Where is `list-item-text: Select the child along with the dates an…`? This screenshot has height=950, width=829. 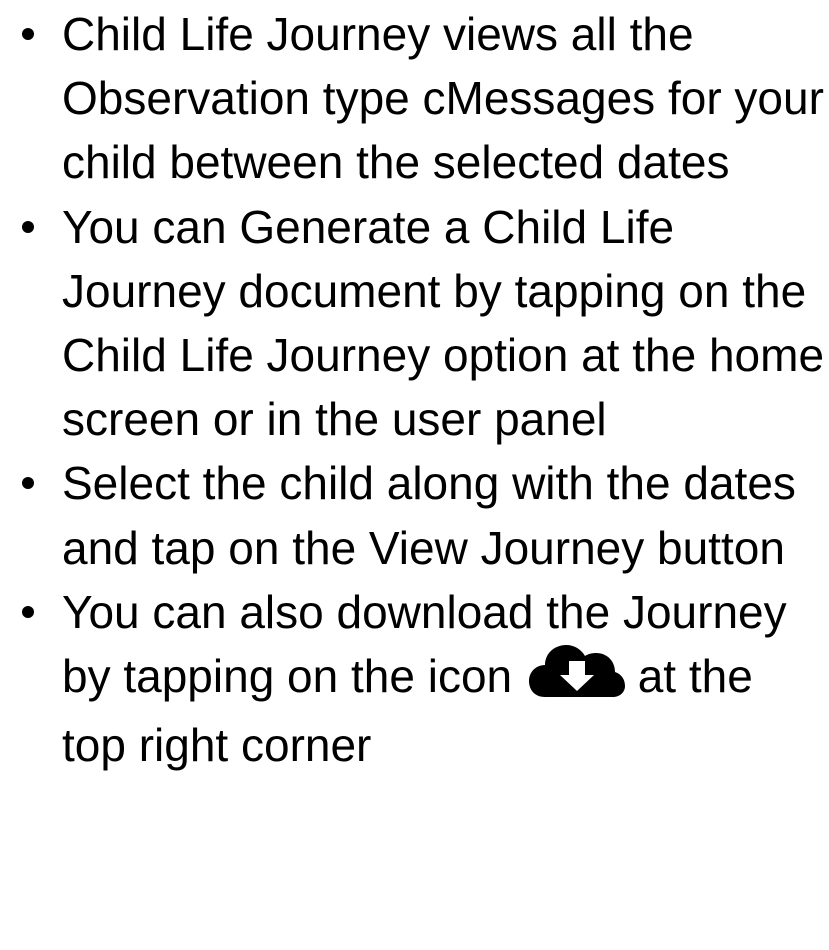
list-item-text: Select the child along with the dates an… is located at coordinates (429, 515).